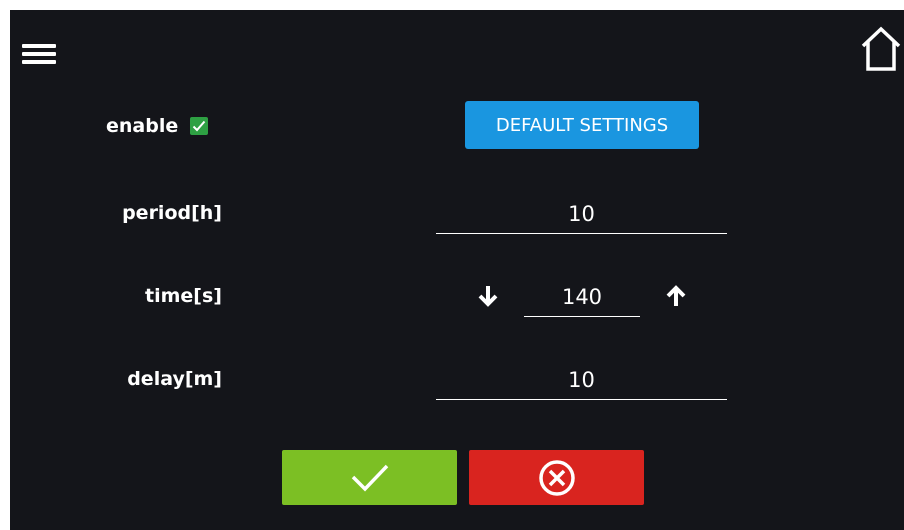 Image resolution: width=904 pixels, height=530 pixels. Describe the element at coordinates (881, 48) in the screenshot. I see `home-icon` at that location.